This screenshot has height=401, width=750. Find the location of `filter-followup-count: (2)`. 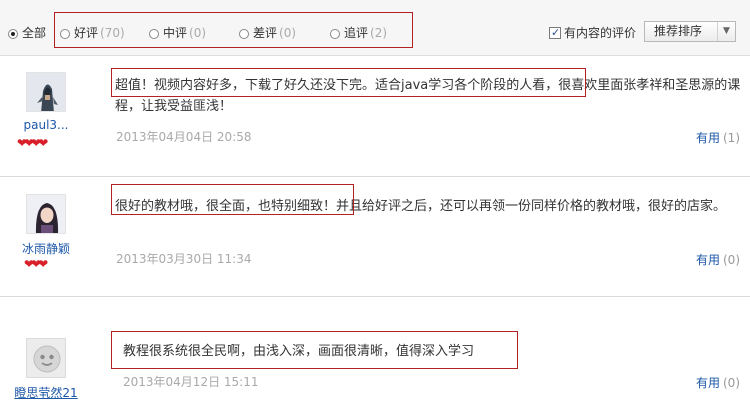

filter-followup-count: (2) is located at coordinates (379, 33).